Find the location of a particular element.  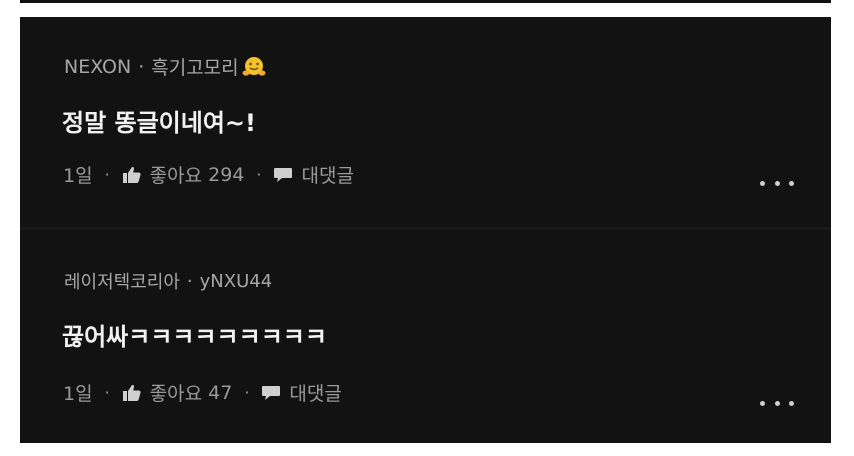

top-divider is located at coordinates (425, 1).